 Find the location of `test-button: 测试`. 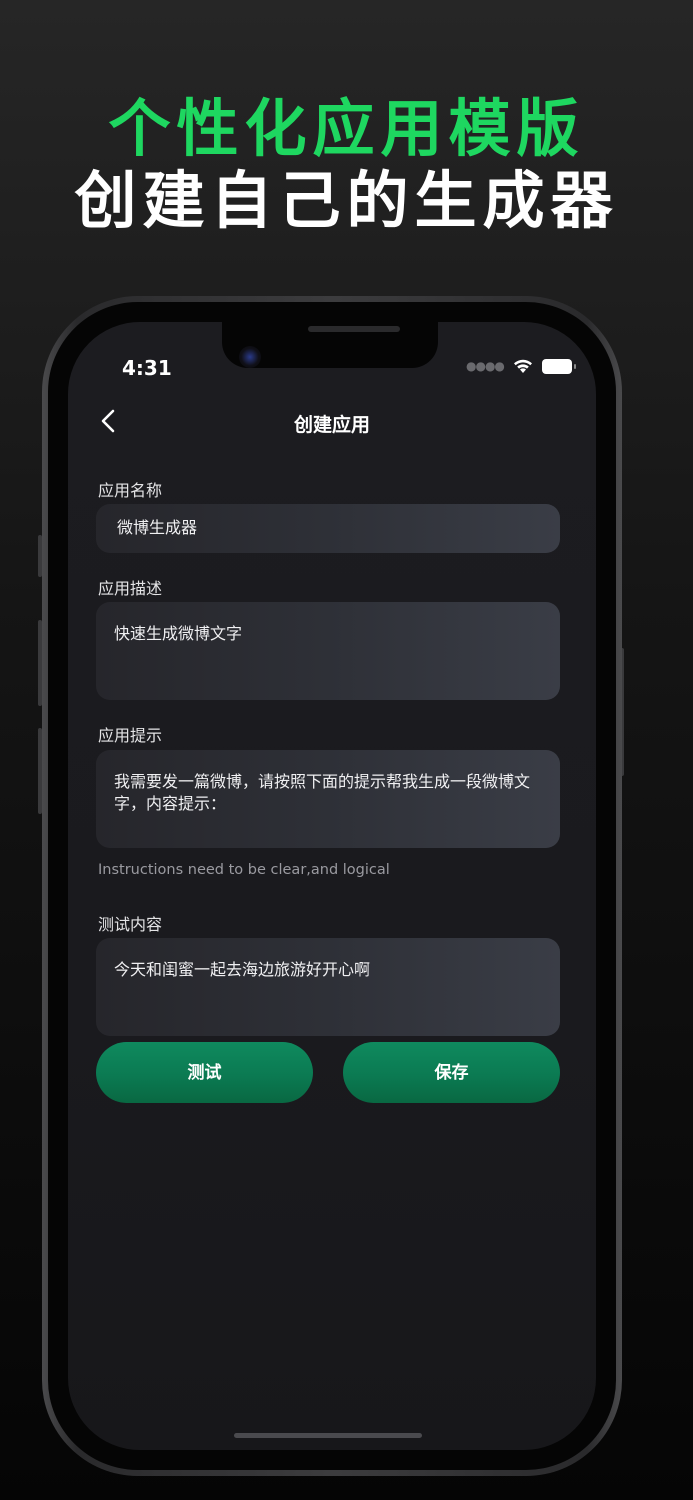

test-button: 测试 is located at coordinates (204, 1072).